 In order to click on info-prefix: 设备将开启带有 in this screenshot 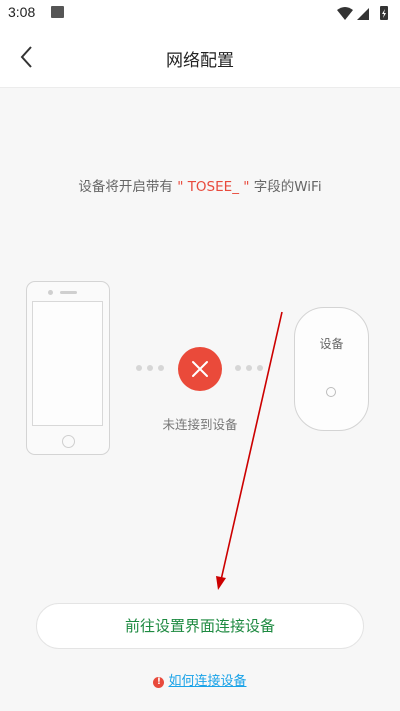, I will do `click(125, 187)`.